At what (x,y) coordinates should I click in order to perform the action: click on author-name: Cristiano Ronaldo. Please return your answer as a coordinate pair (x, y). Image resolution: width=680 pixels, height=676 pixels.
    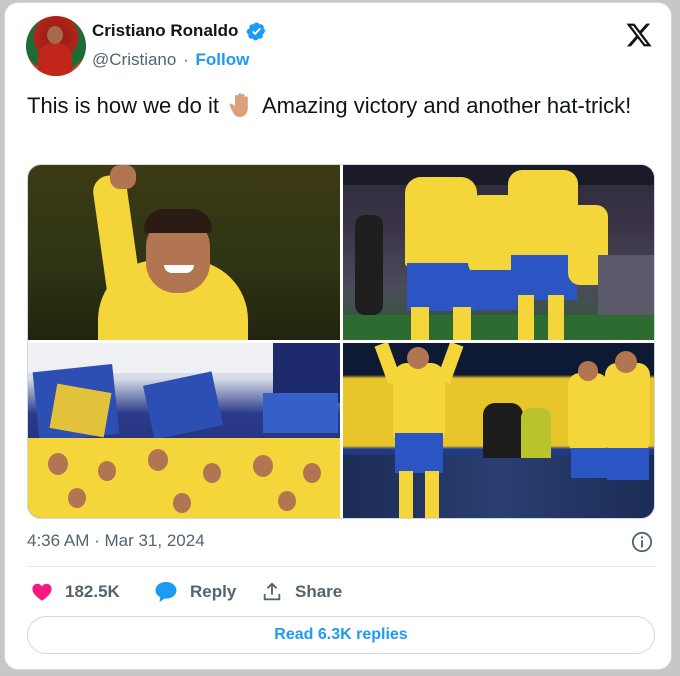
    Looking at the image, I should click on (165, 31).